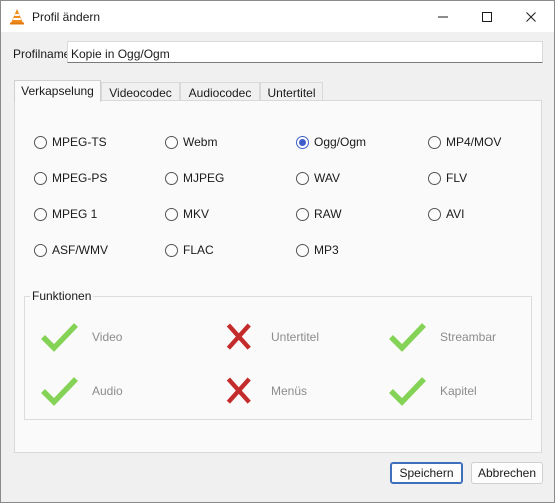 The width and height of the screenshot is (555, 503). I want to click on radio-flac: FLAC, so click(189, 250).